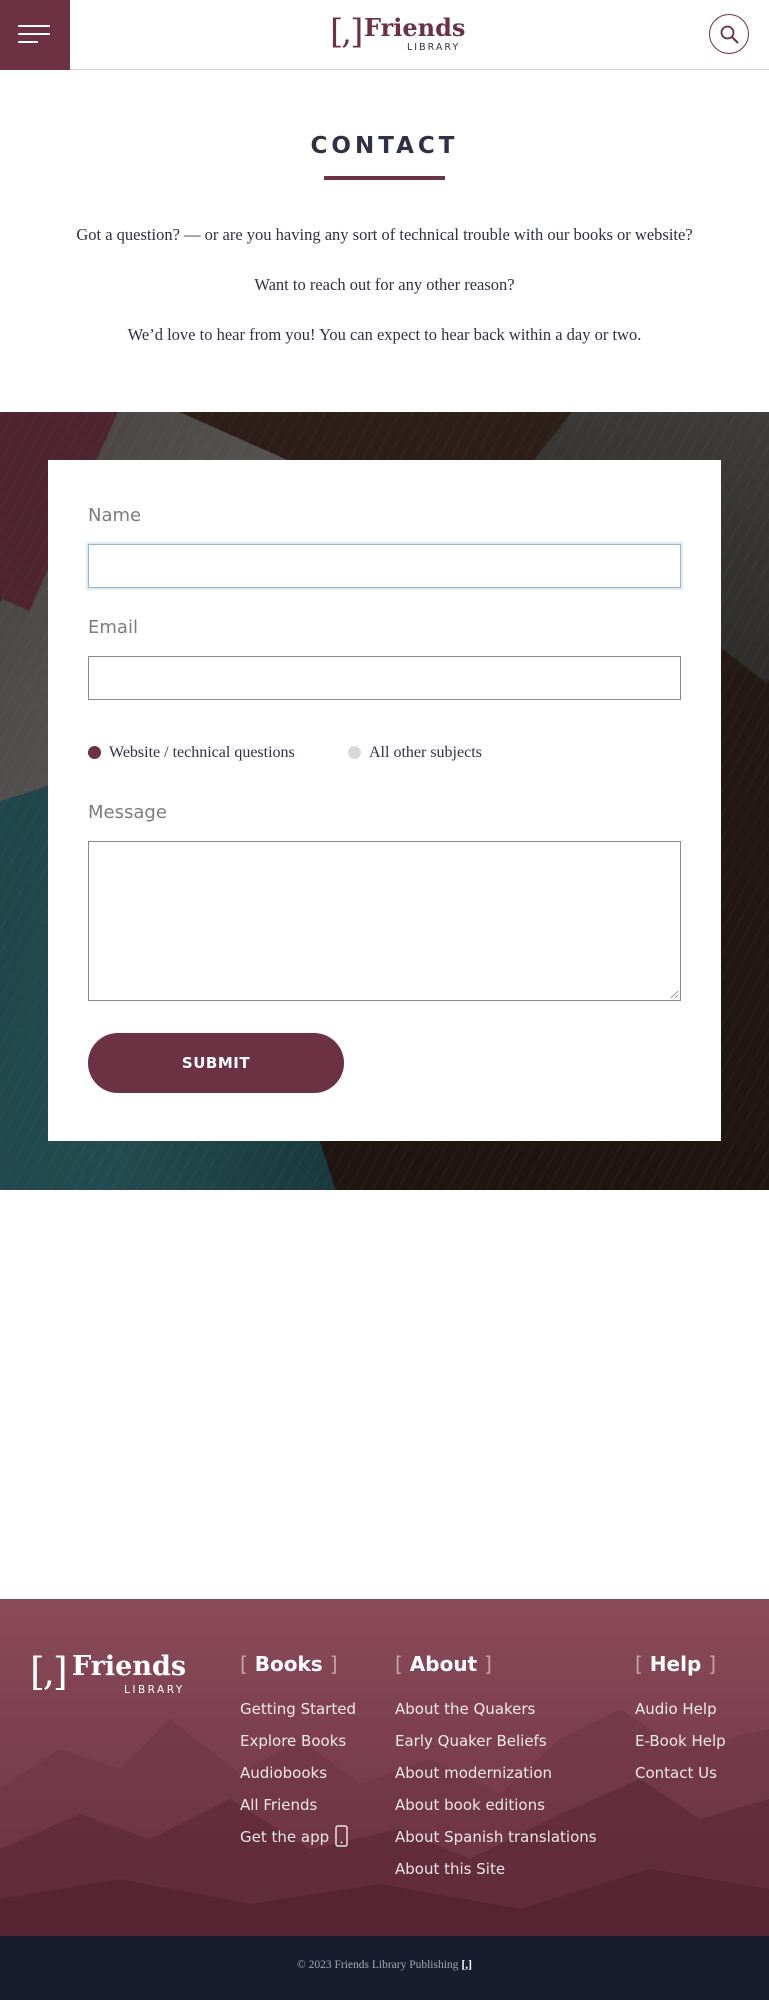  I want to click on radio-other-label: All other subjects, so click(425, 752).